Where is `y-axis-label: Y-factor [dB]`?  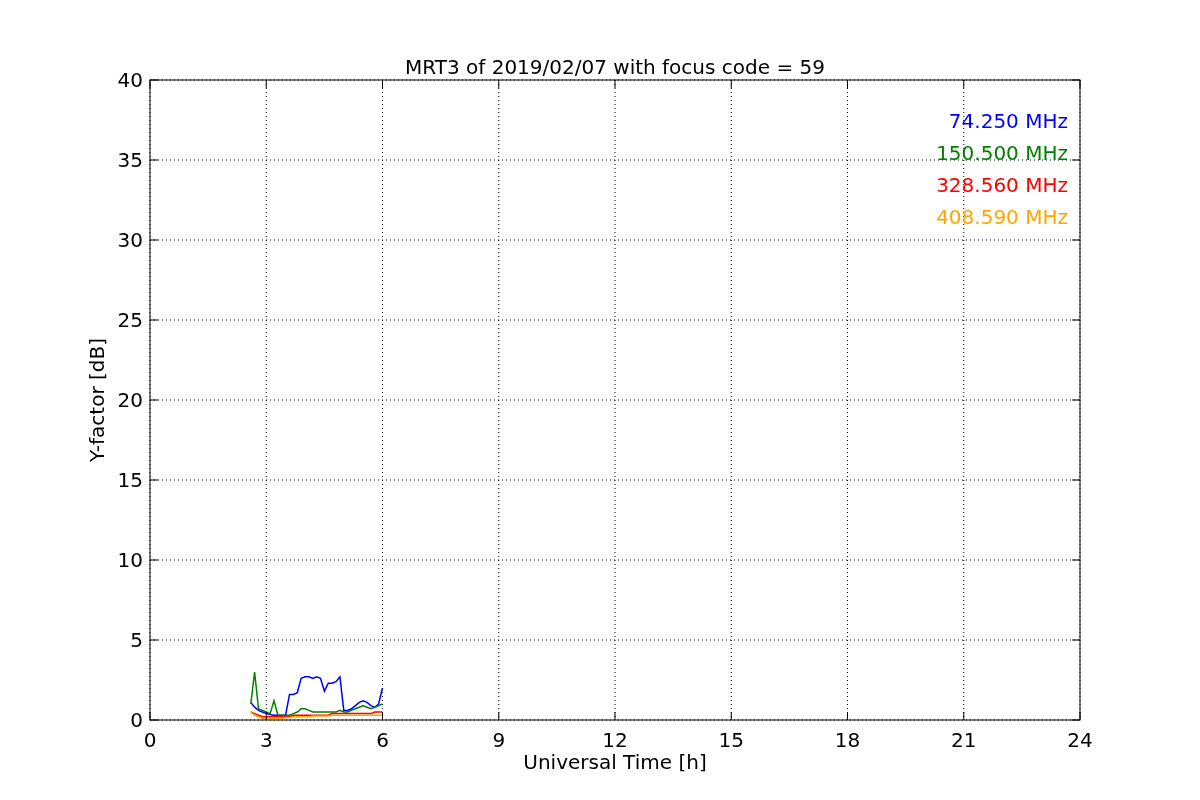
y-axis-label: Y-factor [dB] is located at coordinates (97, 400).